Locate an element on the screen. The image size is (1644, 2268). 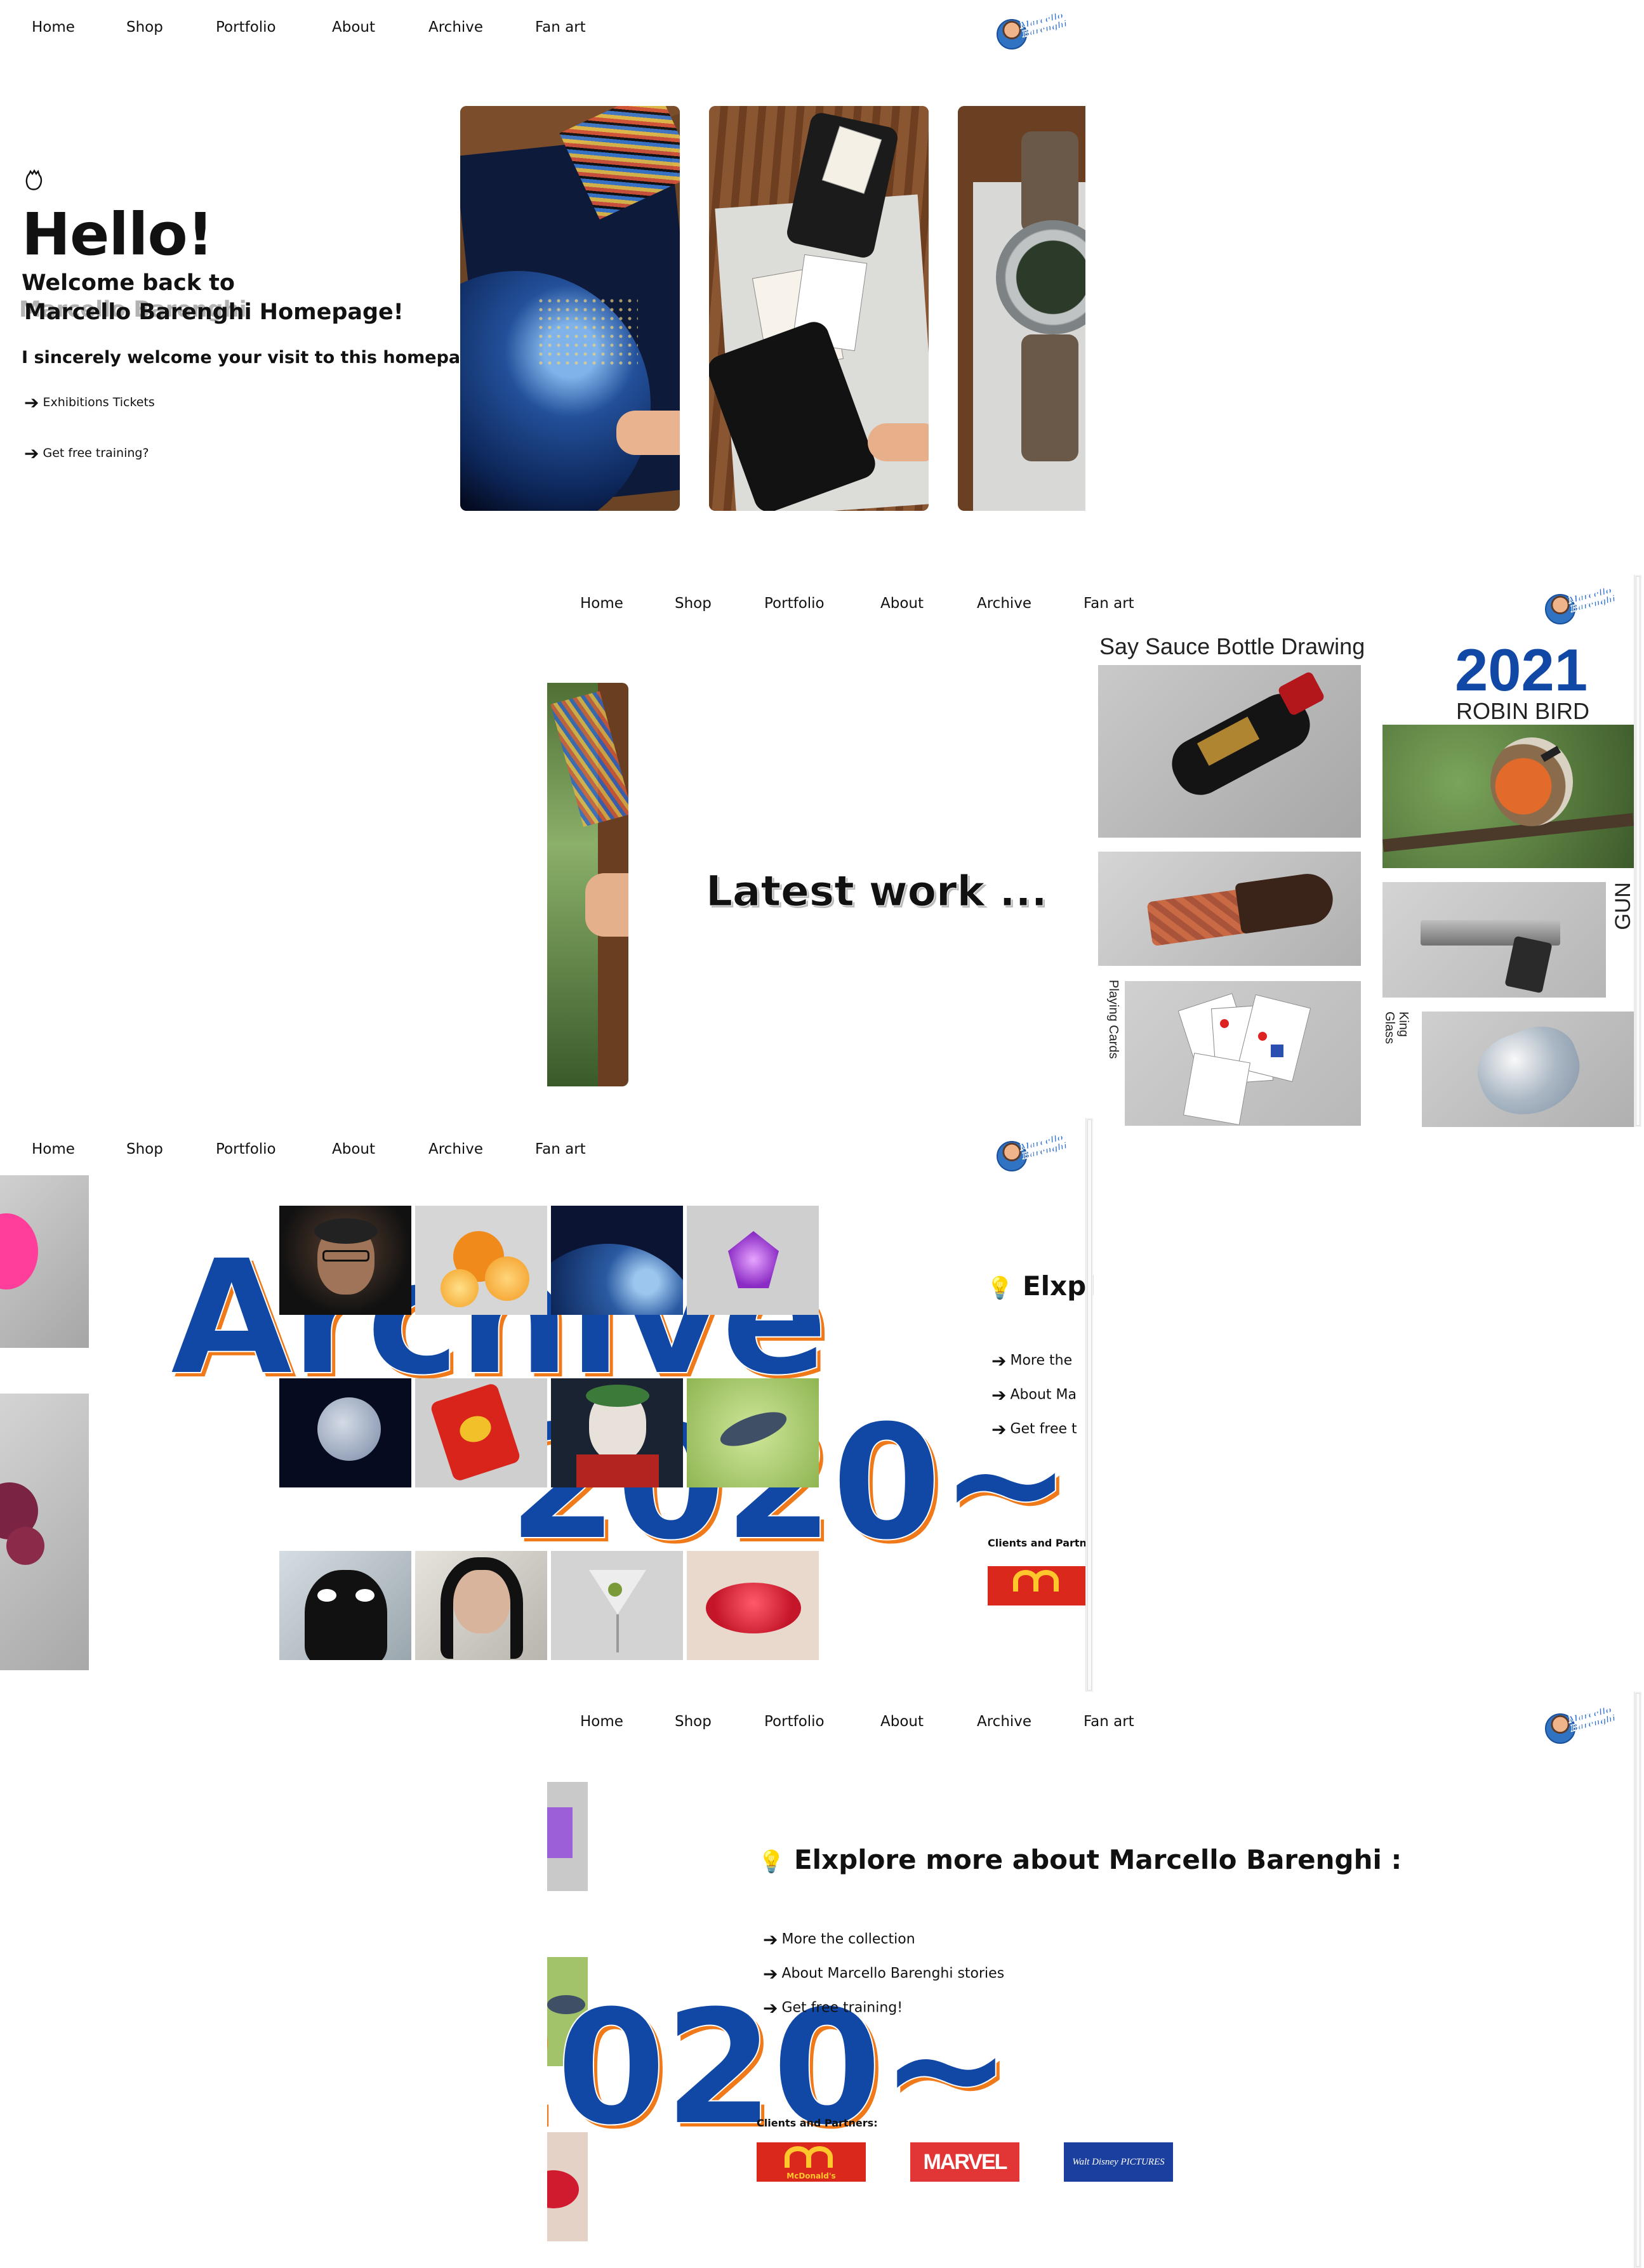
playing-cards-drawing is located at coordinates (1243, 1053).